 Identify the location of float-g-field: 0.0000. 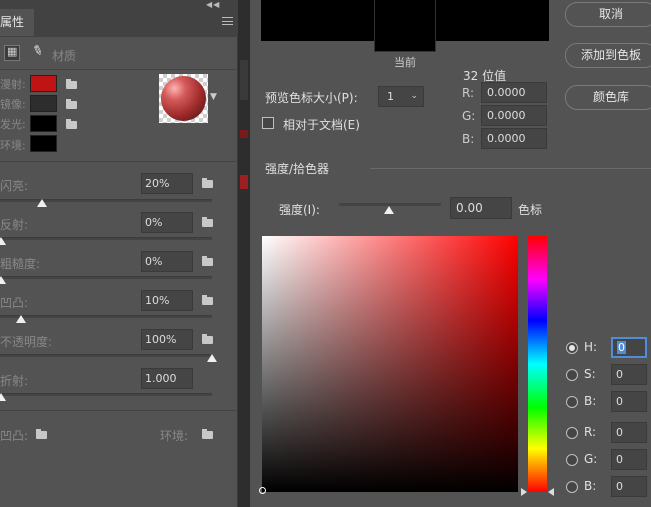
(514, 115).